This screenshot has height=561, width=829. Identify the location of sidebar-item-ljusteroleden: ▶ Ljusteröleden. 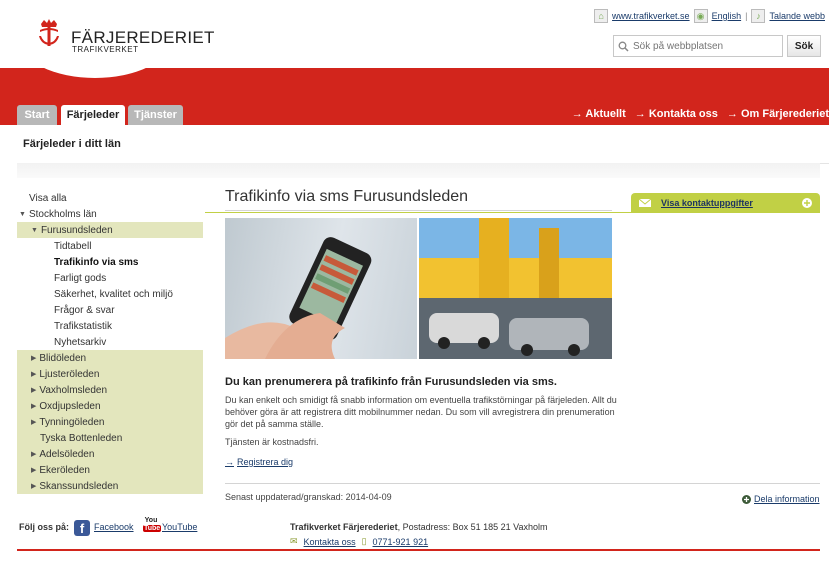
(110, 374).